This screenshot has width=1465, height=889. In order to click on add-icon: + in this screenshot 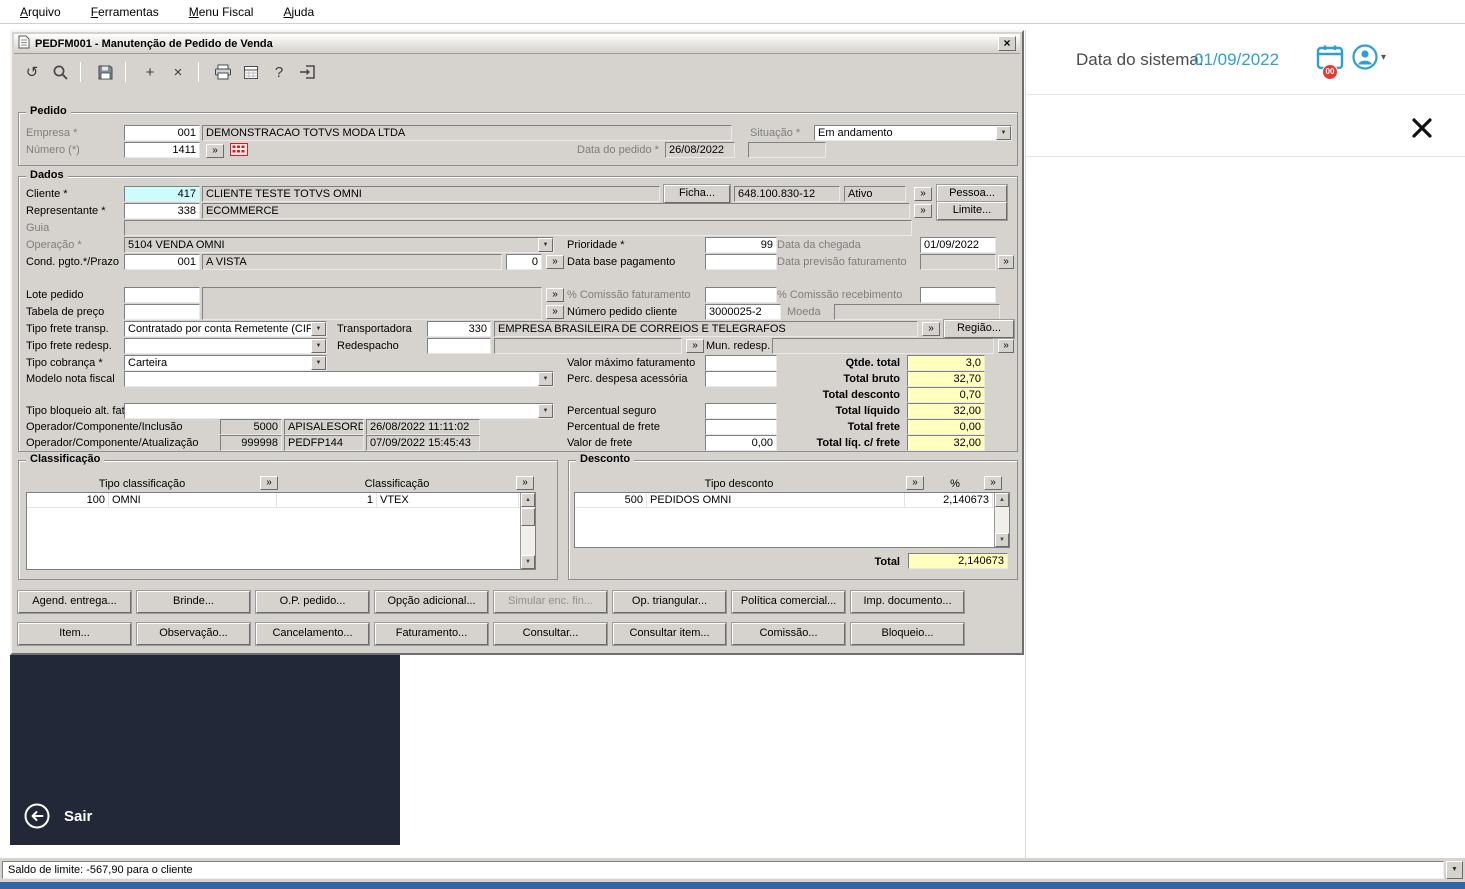, I will do `click(150, 72)`.